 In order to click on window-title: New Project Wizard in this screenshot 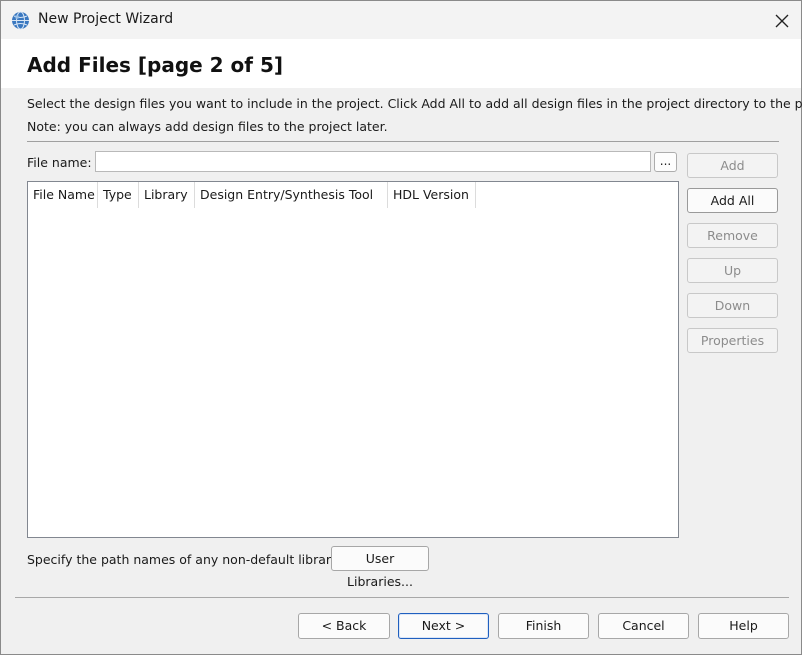, I will do `click(106, 19)`.